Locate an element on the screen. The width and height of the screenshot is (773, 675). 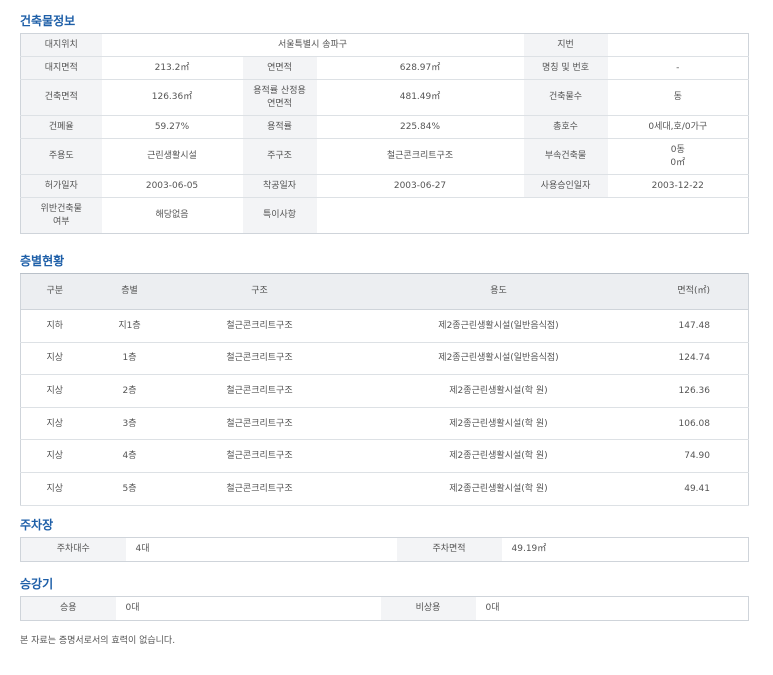
building-info-row: 건축면적 126.36㎡ 용적률 산정용 연면적 481.49㎡ 건축물수 동 is located at coordinates (384, 97).